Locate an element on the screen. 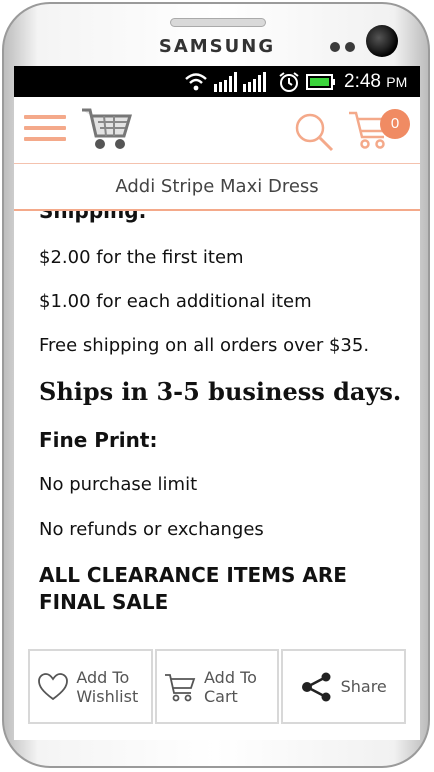  fine-print-line: No purchase limit is located at coordinates (118, 484).